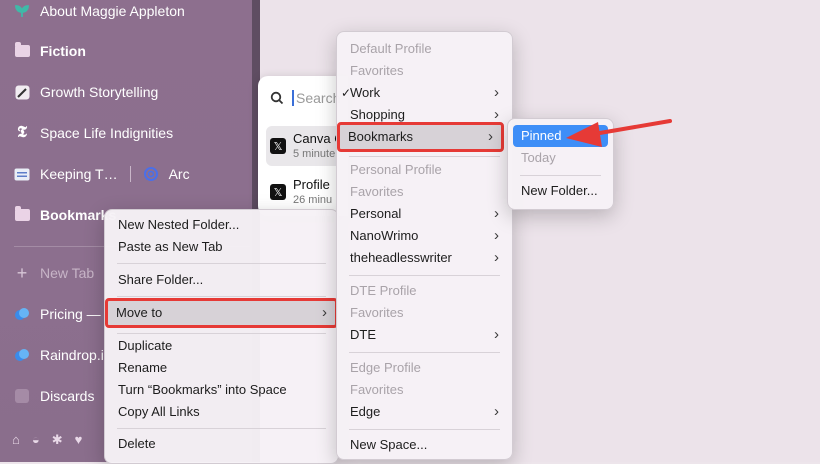 The width and height of the screenshot is (820, 464). Describe the element at coordinates (424, 93) in the screenshot. I see `menu-item-work: ✓ Work ›` at that location.